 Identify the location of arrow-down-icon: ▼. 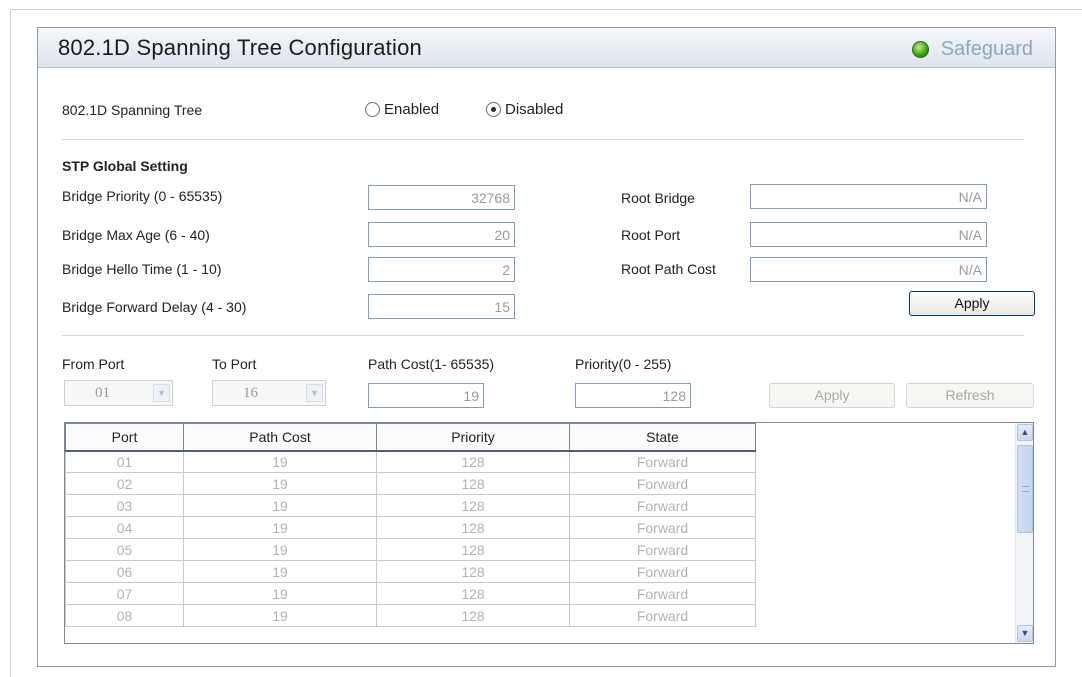
(1025, 633).